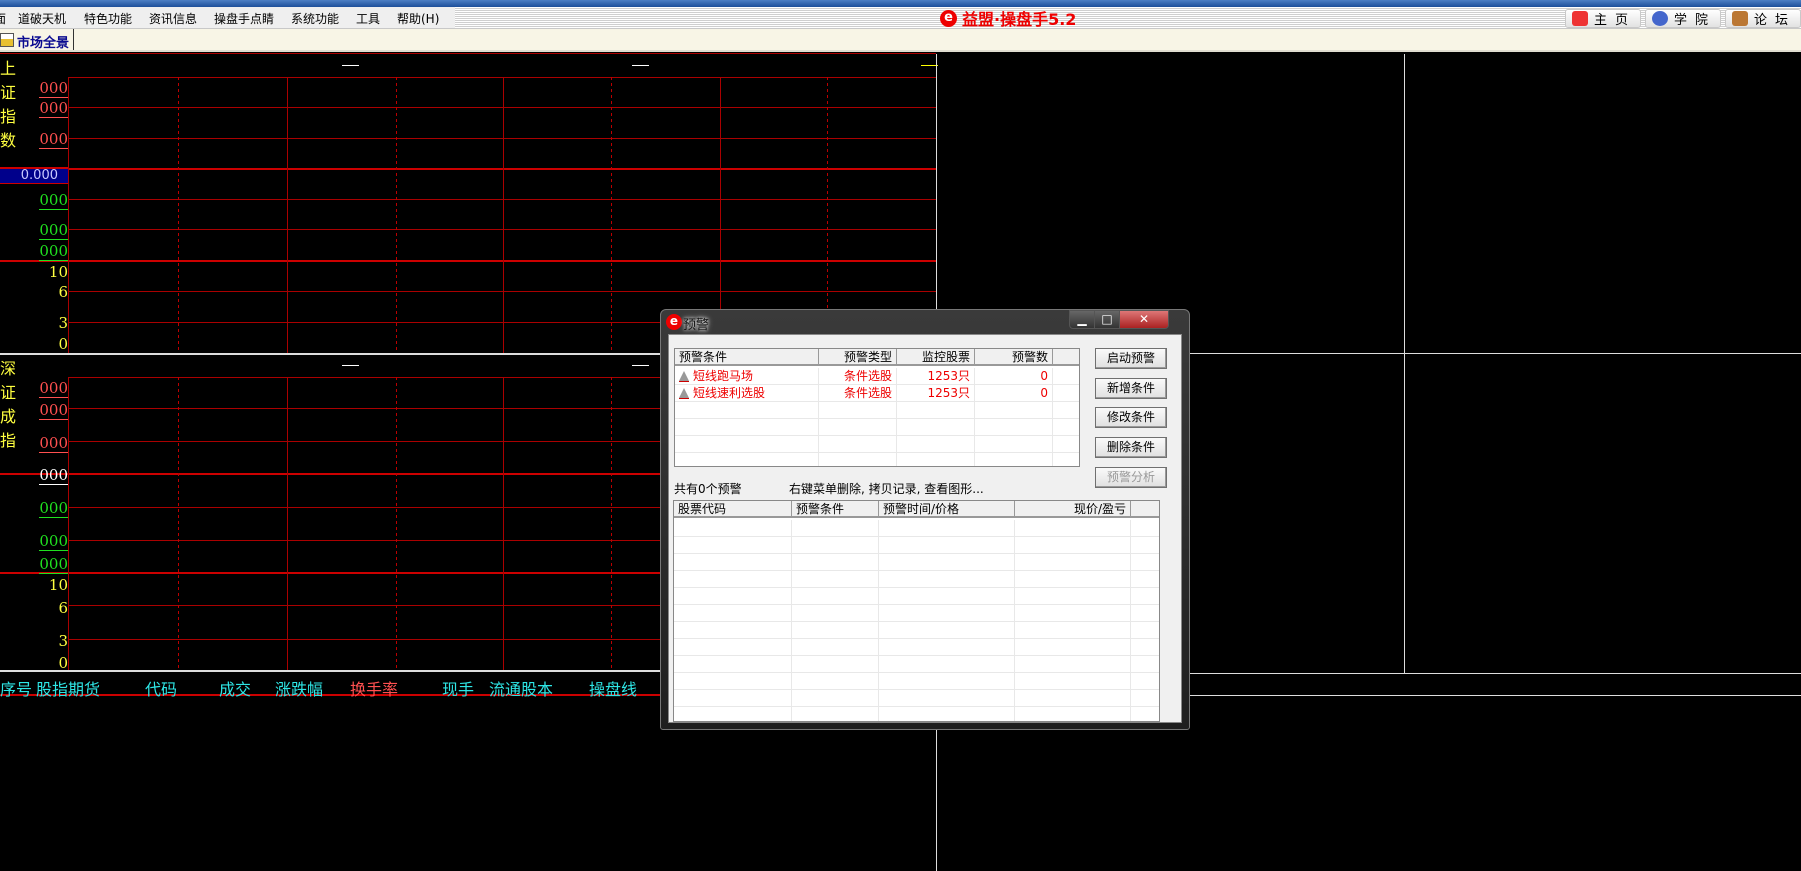 The height and width of the screenshot is (871, 1801). Describe the element at coordinates (1603, 18) in the screenshot. I see `home-button: 主页` at that location.